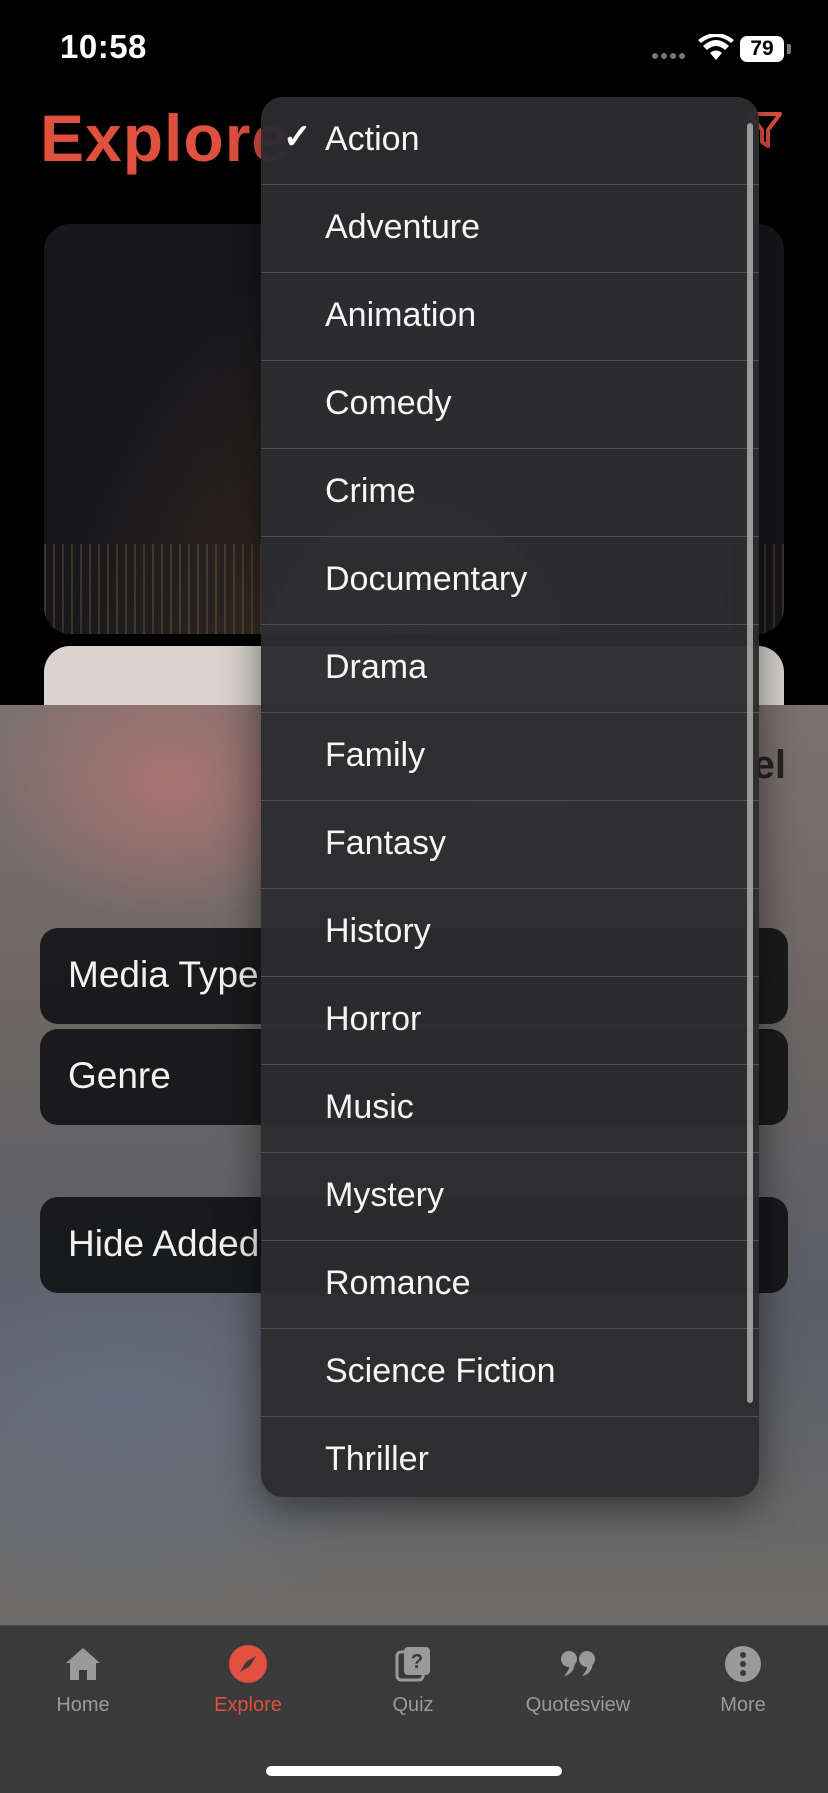 This screenshot has height=1793, width=828. Describe the element at coordinates (743, 1705) in the screenshot. I see `tab-label-more: More` at that location.